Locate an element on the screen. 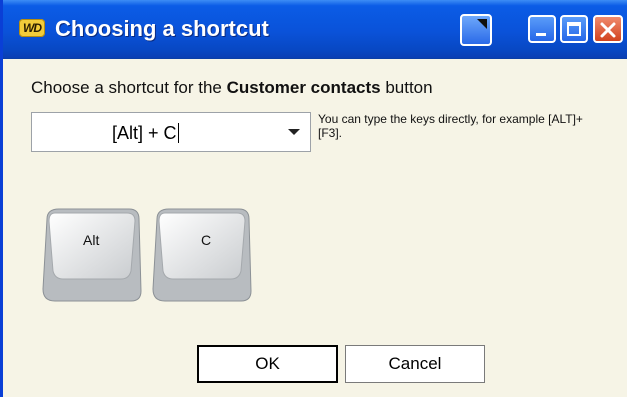 The height and width of the screenshot is (397, 627). minimize-button is located at coordinates (542, 29).